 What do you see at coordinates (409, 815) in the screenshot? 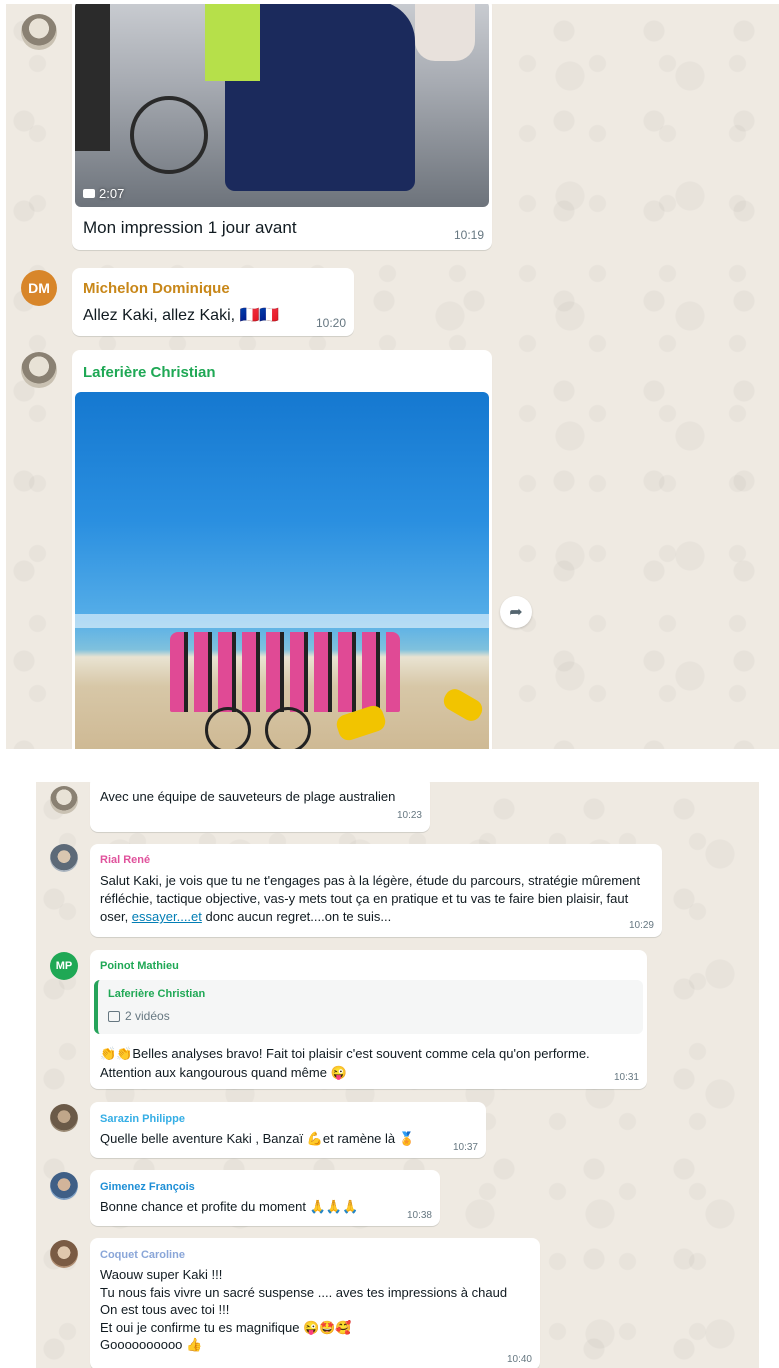
I see `message-time: 10:23` at bounding box center [409, 815].